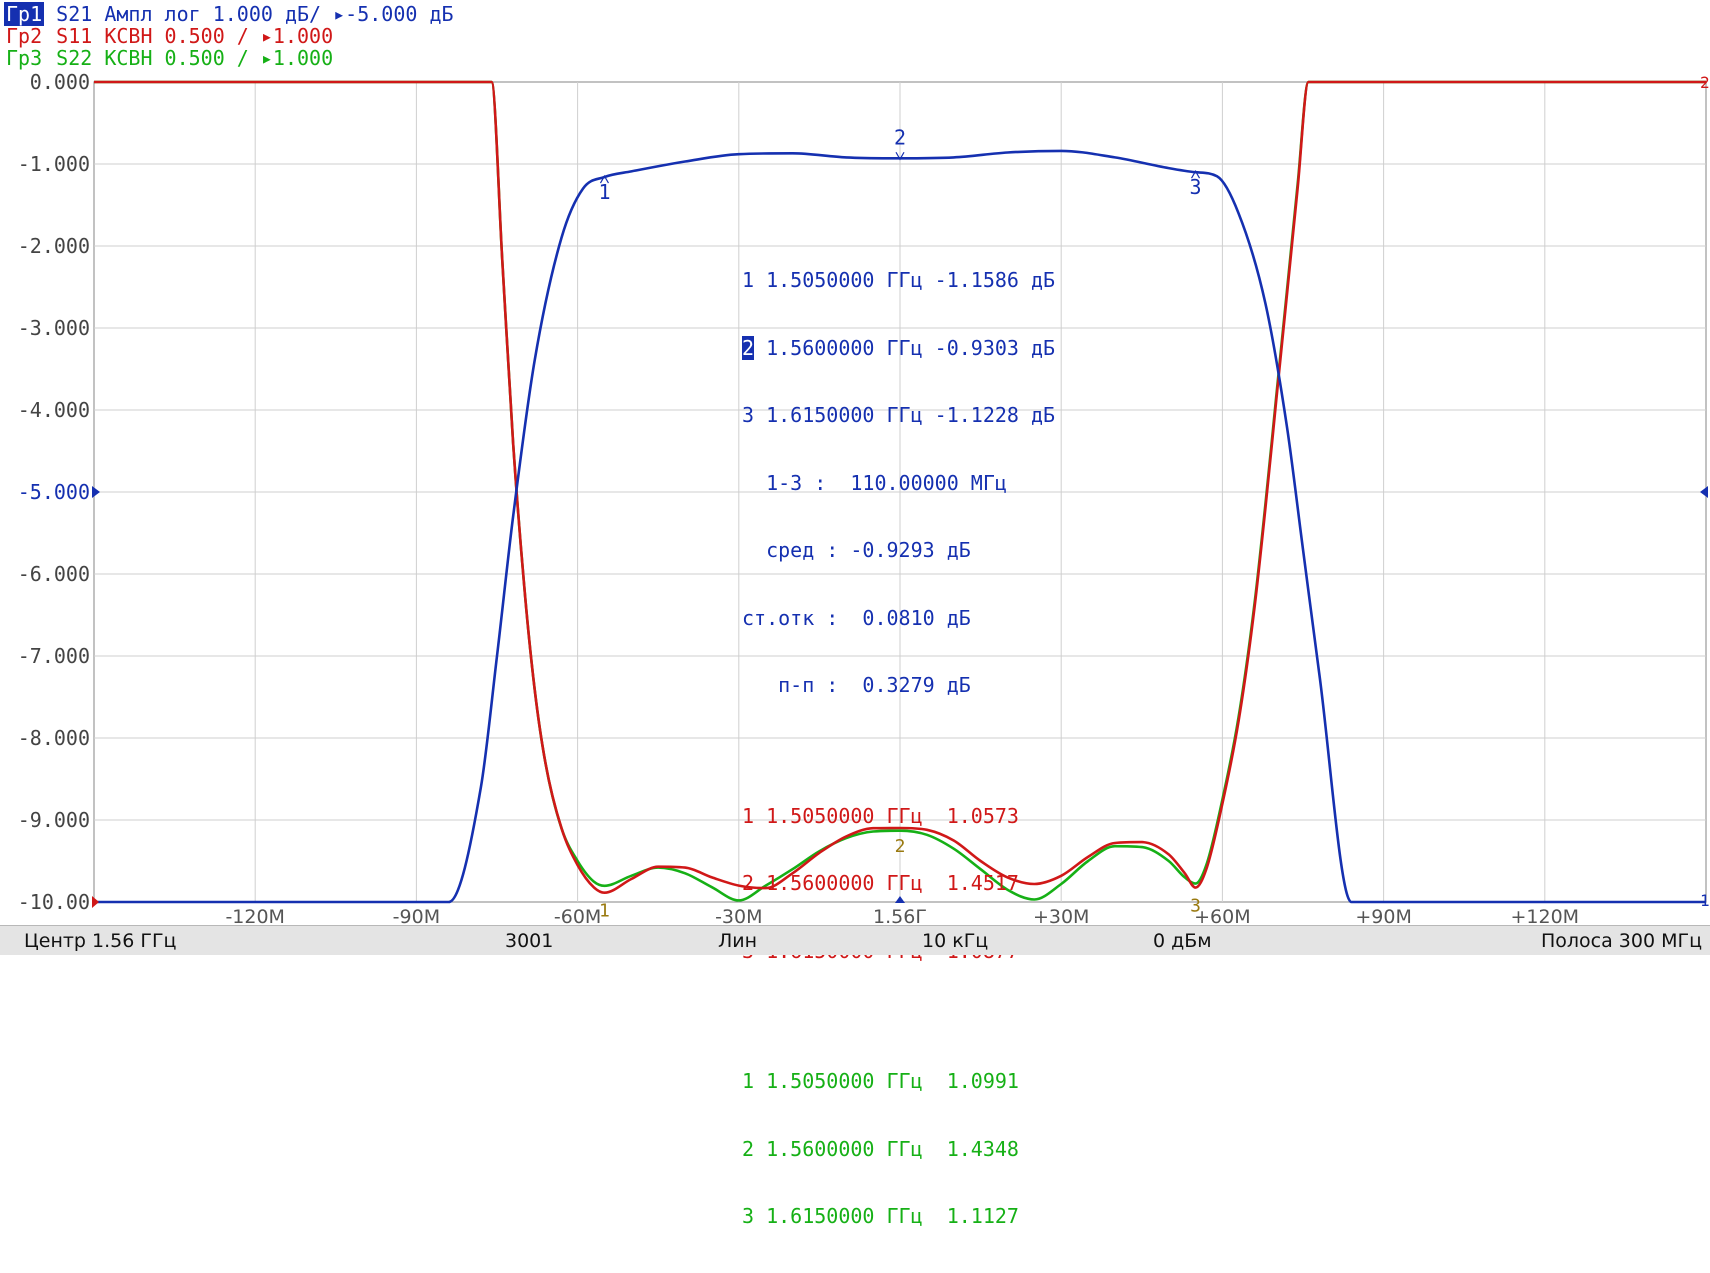 The width and height of the screenshot is (1710, 1273). I want to click on center-frequency: Центр 1.56 ГГц, so click(100, 941).